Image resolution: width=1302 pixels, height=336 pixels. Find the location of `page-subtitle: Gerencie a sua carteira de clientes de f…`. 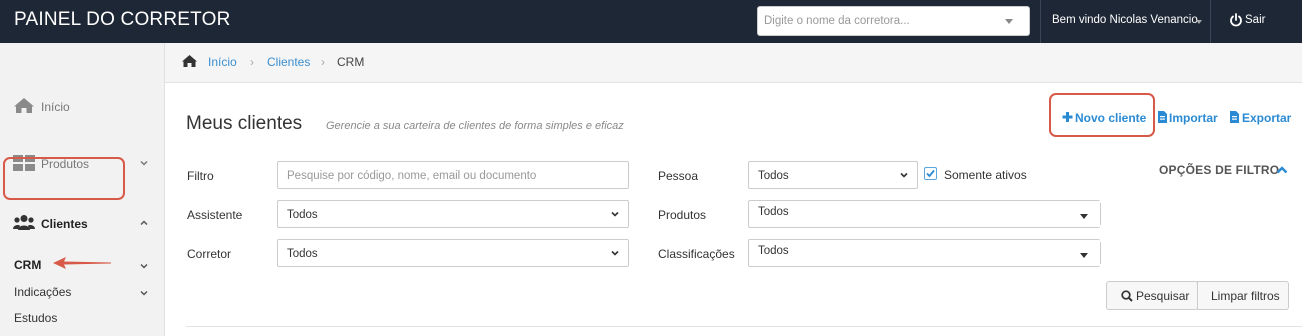

page-subtitle: Gerencie a sua carteira de clientes de f… is located at coordinates (475, 126).